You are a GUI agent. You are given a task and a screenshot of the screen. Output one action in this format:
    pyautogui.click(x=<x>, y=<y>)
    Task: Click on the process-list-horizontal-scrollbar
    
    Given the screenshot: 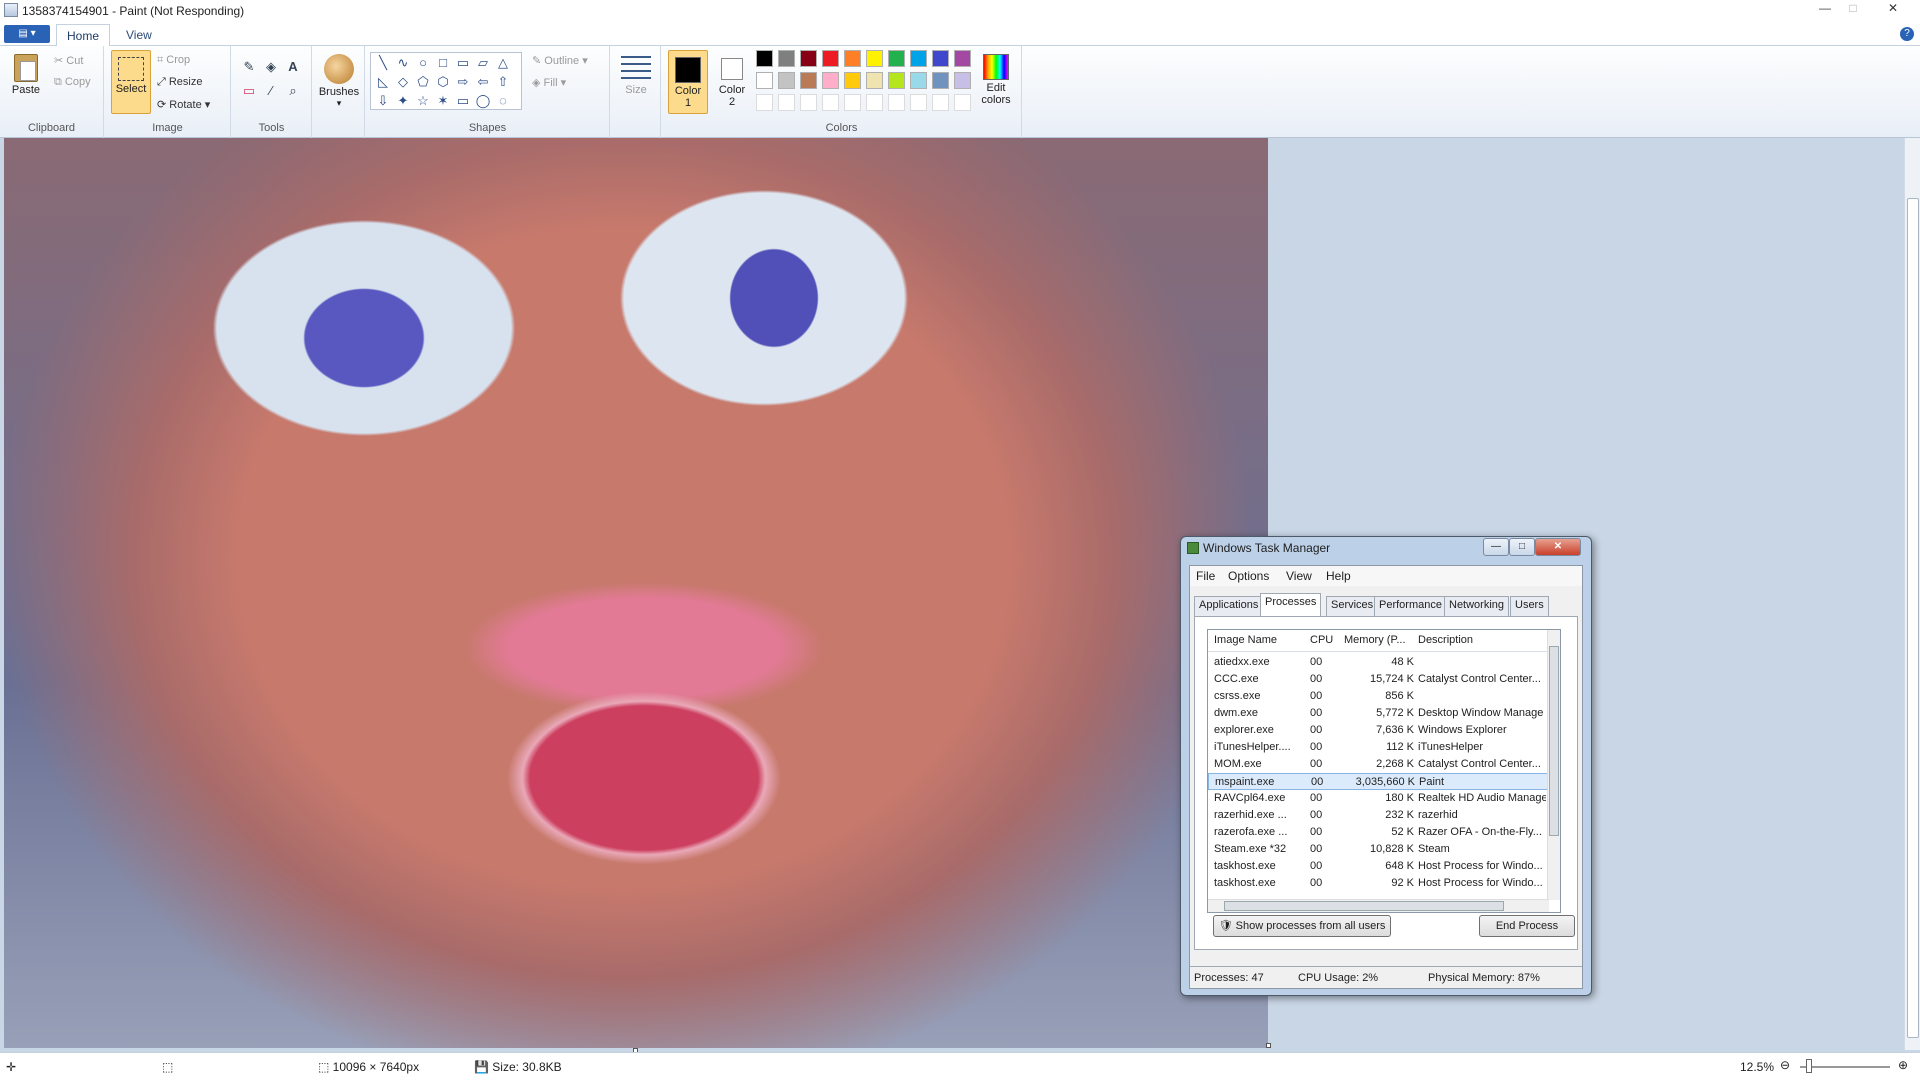 What is the action you would take?
    pyautogui.click(x=1378, y=905)
    